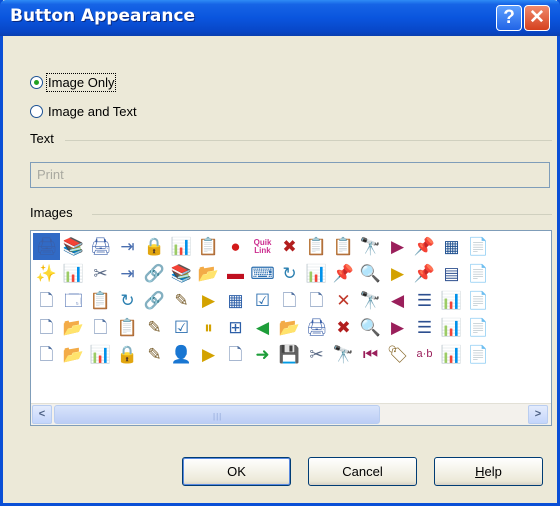 This screenshot has width=560, height=506. I want to click on horizontal-scrollbar: < ||| >, so click(291, 414).